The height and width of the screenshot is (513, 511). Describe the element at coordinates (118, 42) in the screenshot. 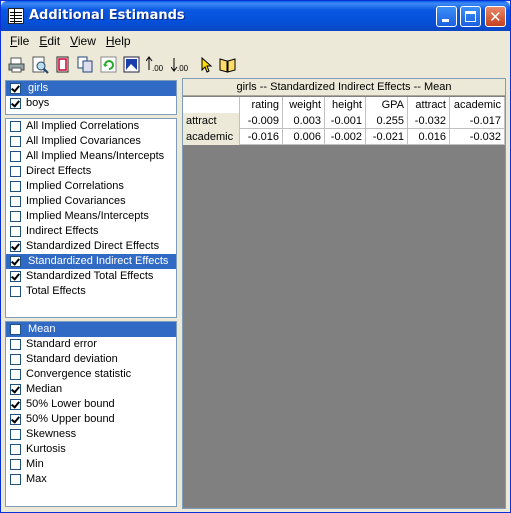

I see `menu-help: Help` at that location.